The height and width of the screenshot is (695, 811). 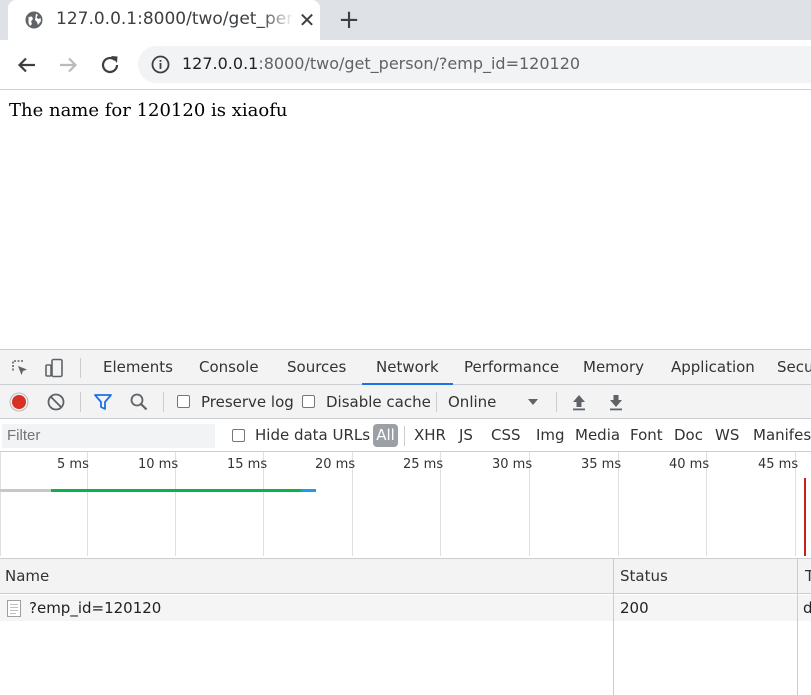 I want to click on filter-type-doc: Doc, so click(x=688, y=435).